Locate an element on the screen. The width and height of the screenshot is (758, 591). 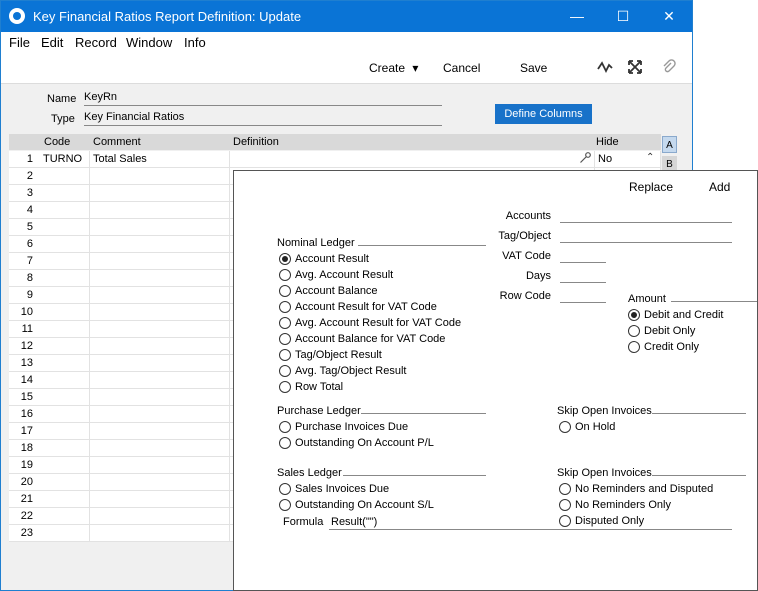
radio-option: Credit Only is located at coordinates (663, 347).